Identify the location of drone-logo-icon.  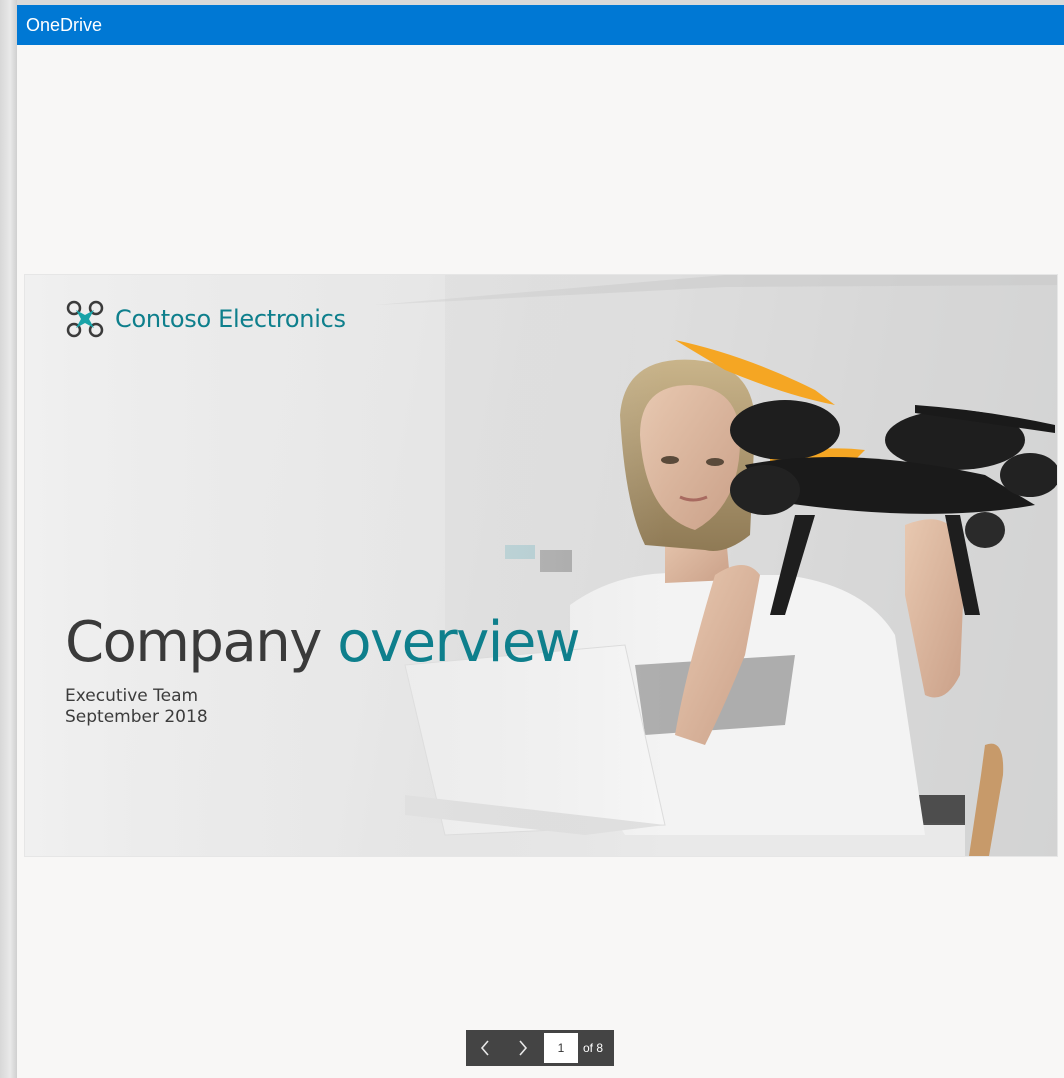
(85, 319).